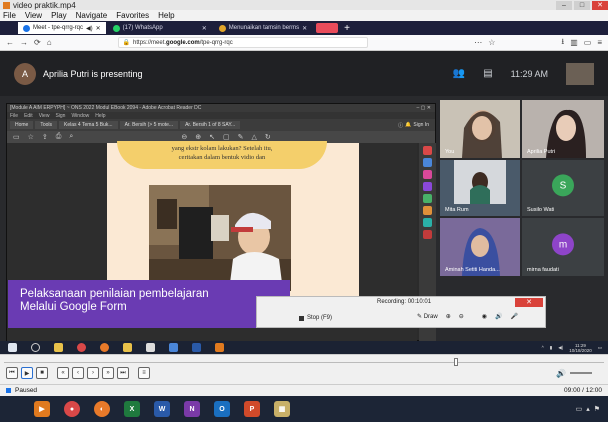 This screenshot has width=608, height=422. What do you see at coordinates (484, 316) in the screenshot?
I see `webcam-icon: ◉` at bounding box center [484, 316].